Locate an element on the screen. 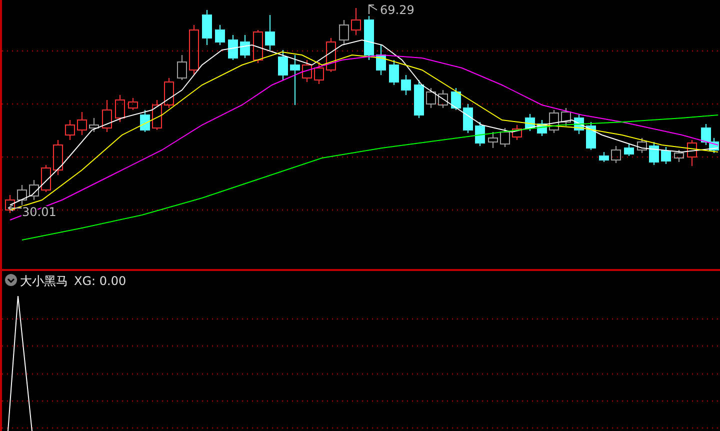 This screenshot has width=720, height=431. dropdown-icon is located at coordinates (11, 280).